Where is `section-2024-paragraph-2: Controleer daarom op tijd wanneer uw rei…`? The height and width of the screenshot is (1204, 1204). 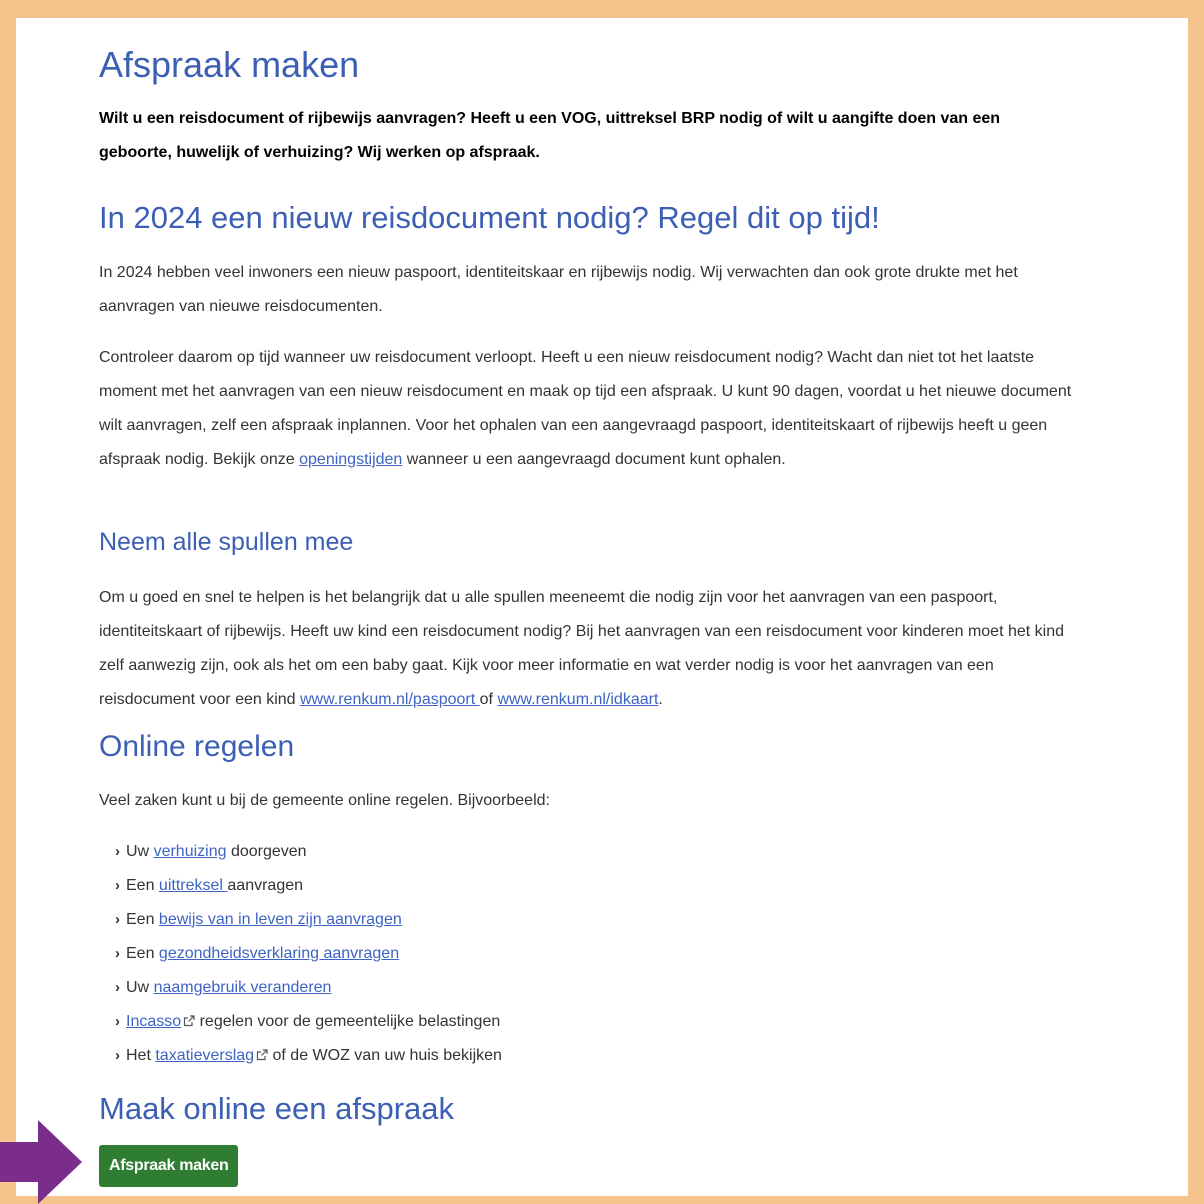 section-2024-paragraph-2: Controleer daarom op tijd wanneer uw rei… is located at coordinates (594, 409).